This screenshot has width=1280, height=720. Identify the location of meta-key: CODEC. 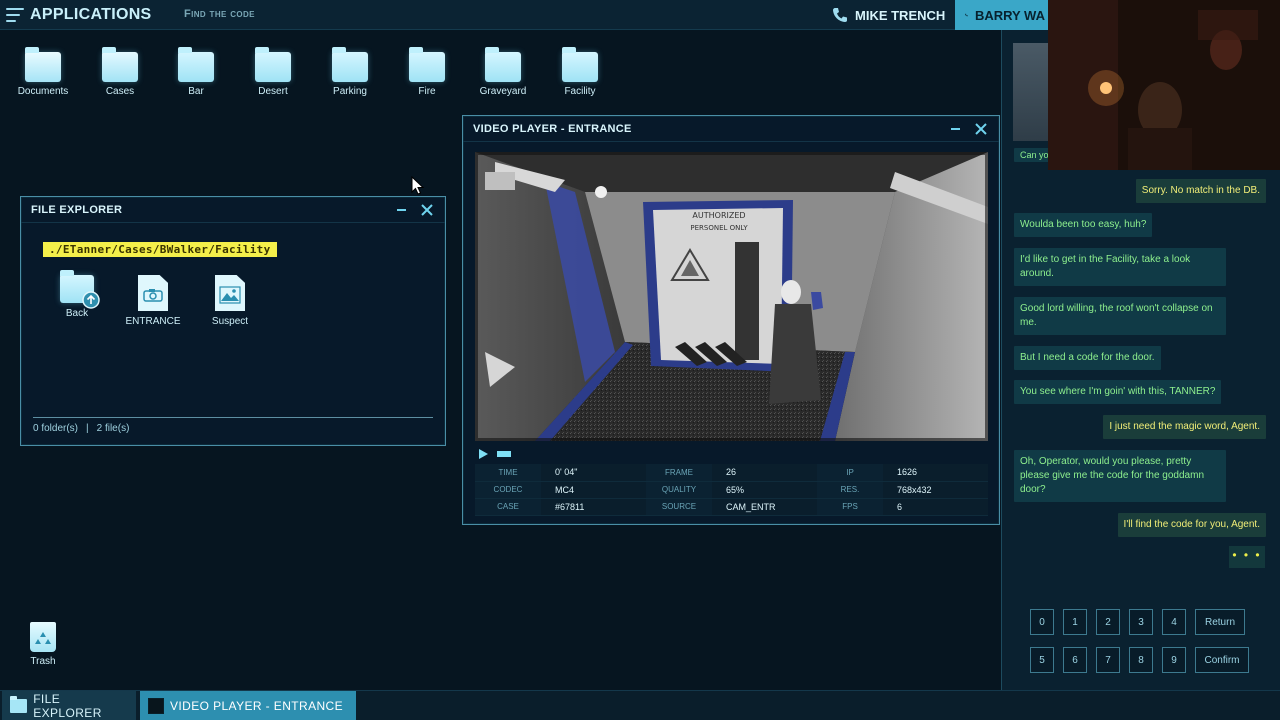
(508, 490).